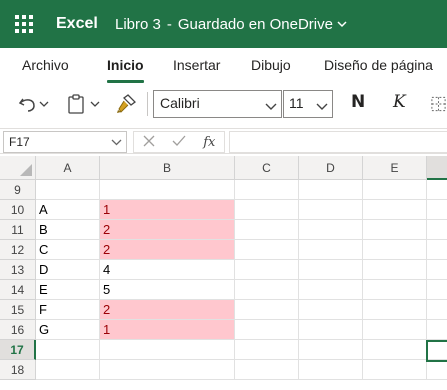  What do you see at coordinates (24, 24) in the screenshot?
I see `app-launcher-icon` at bounding box center [24, 24].